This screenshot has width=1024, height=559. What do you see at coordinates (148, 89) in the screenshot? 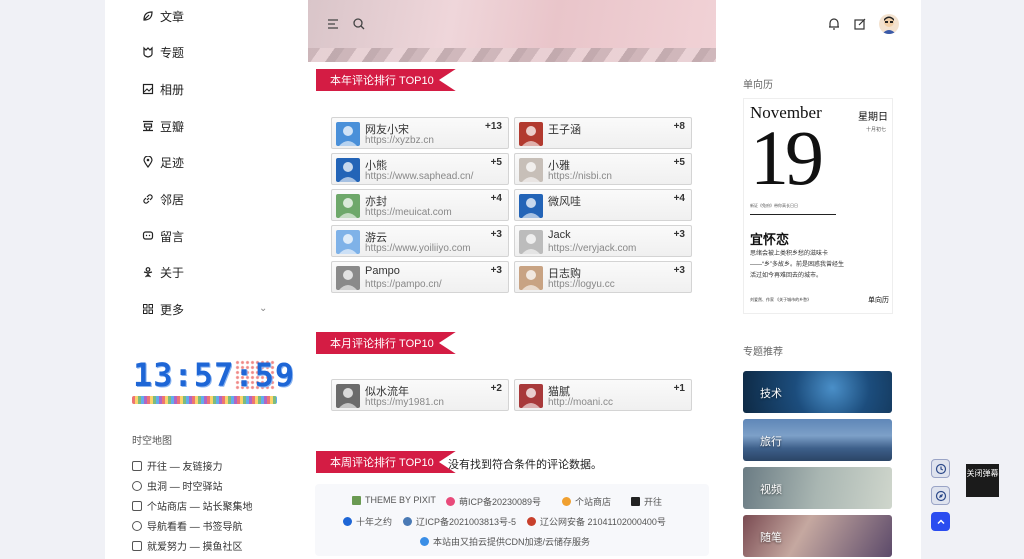
I see `image-icon` at bounding box center [148, 89].